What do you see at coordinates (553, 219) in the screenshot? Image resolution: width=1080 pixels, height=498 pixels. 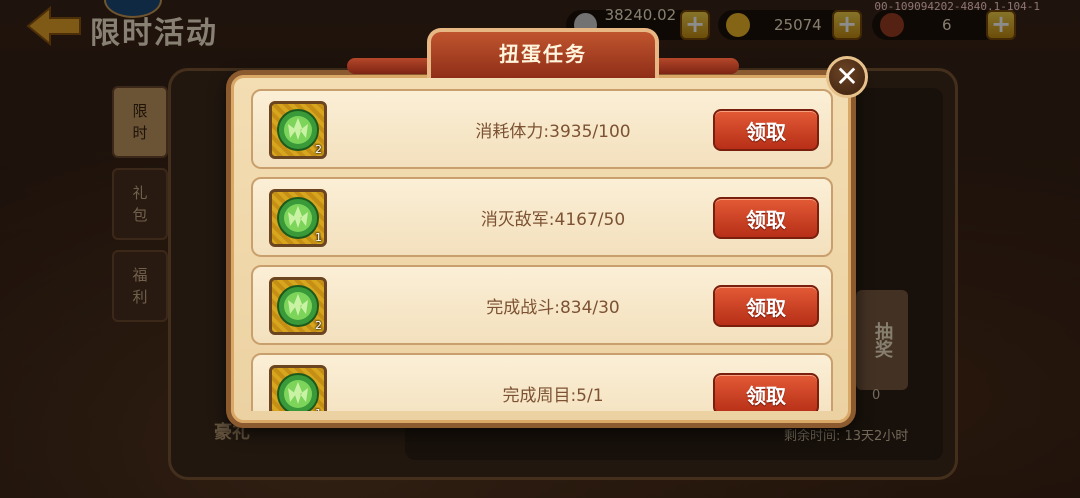 I see `task-progress: 消灭敌军:4167/50` at bounding box center [553, 219].